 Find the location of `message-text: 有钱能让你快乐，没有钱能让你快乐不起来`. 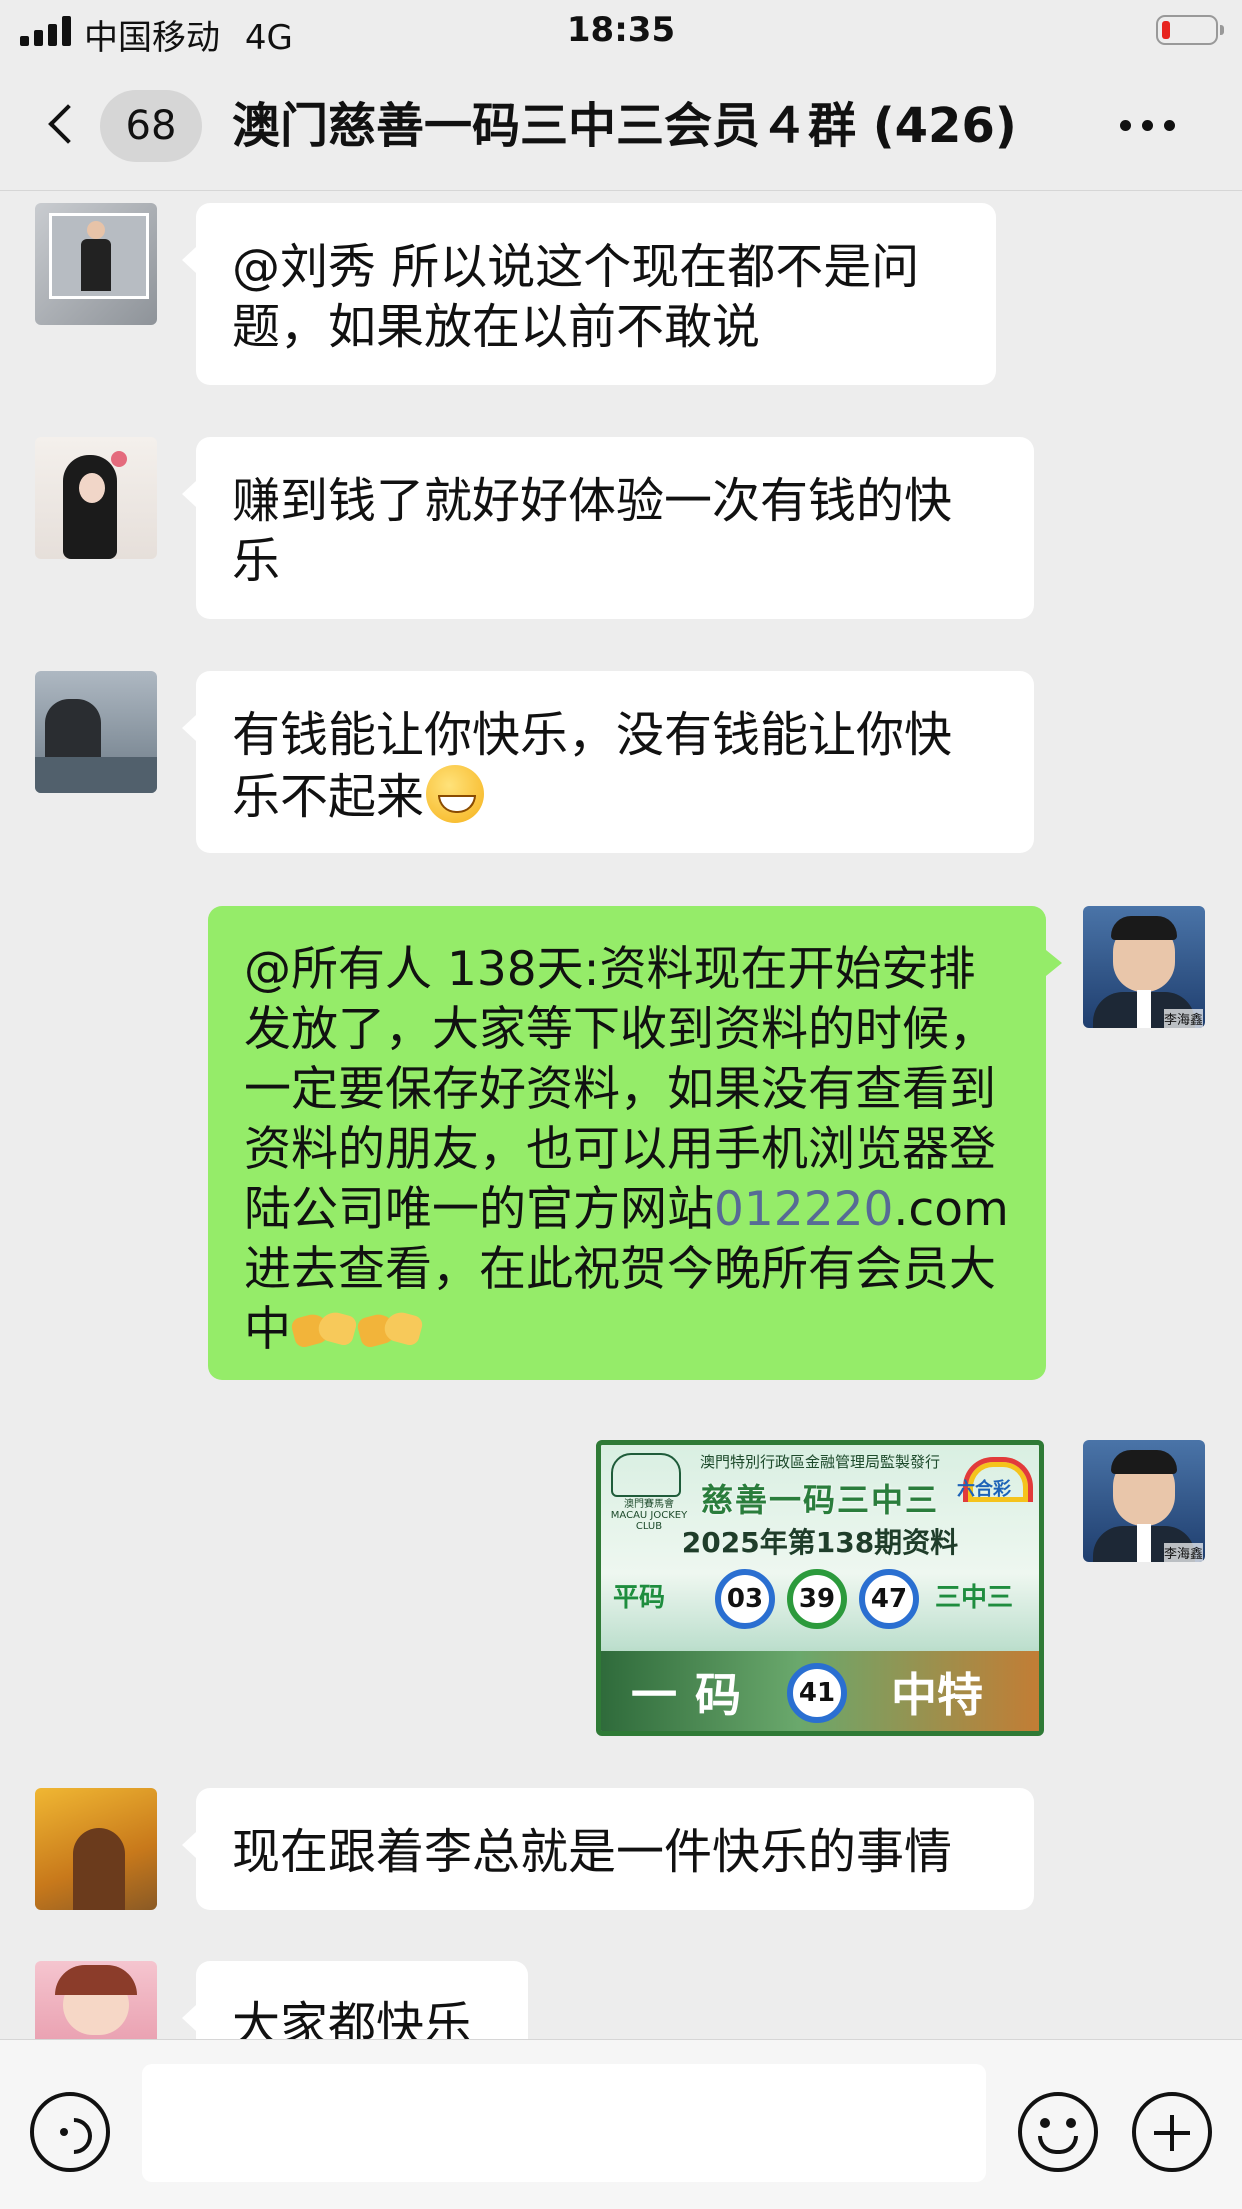

message-text: 有钱能让你快乐，没有钱能让你快乐不起来 is located at coordinates (615, 766).